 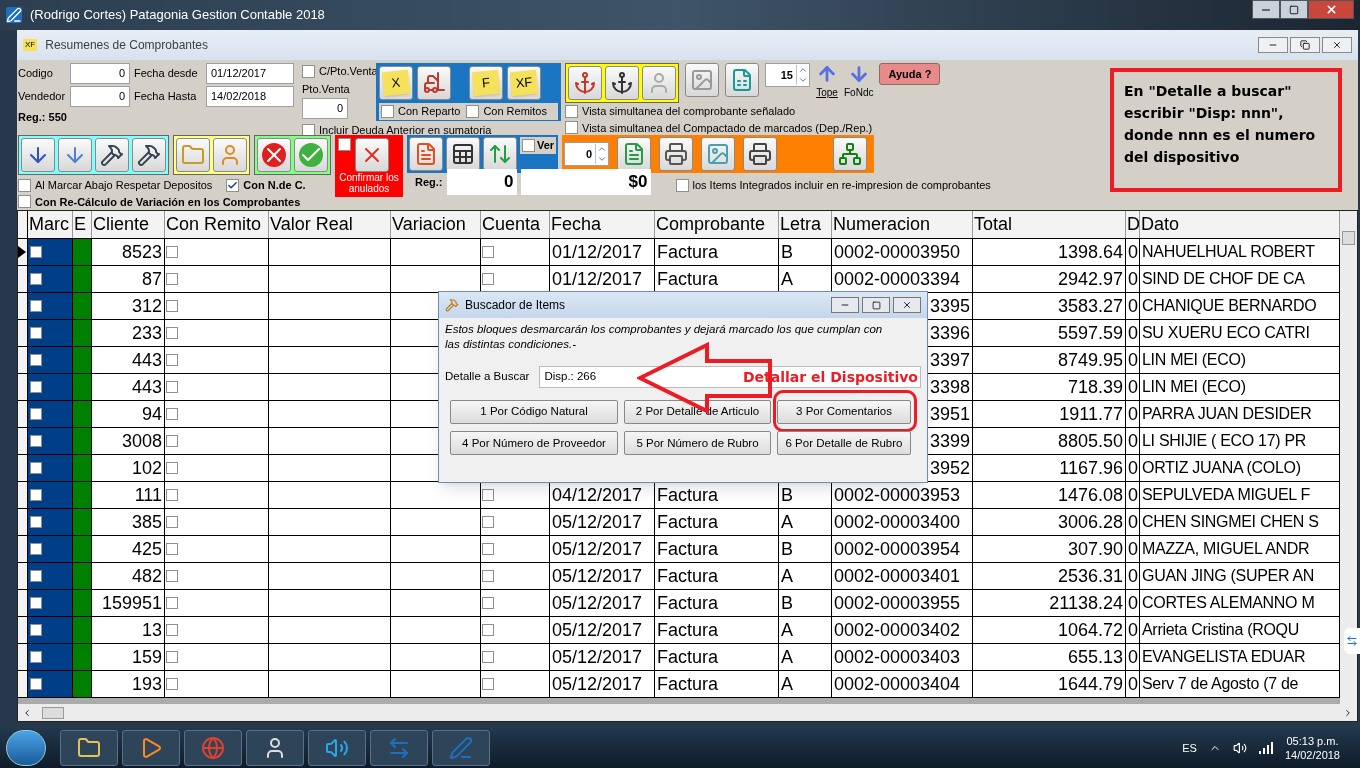 I want to click on table-cell: 8749.95, so click(x=1049, y=360).